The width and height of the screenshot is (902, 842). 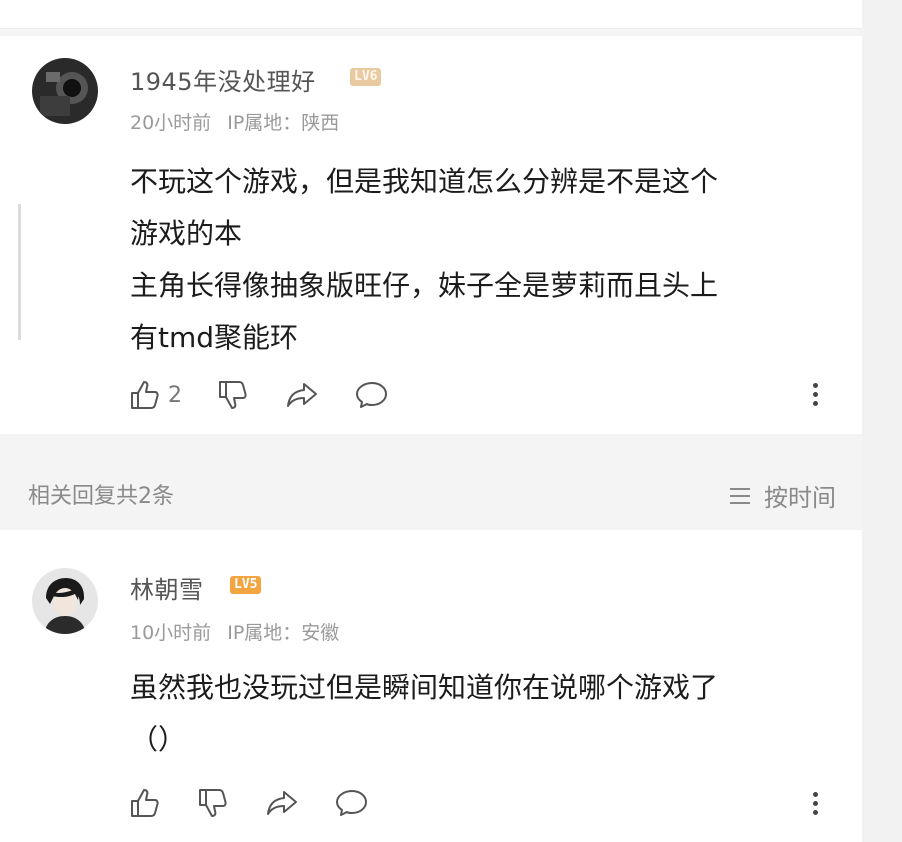 I want to click on content-line: 主角长得像抽象版旺仔，妹子全是萝莉而且头上, so click(x=424, y=285).